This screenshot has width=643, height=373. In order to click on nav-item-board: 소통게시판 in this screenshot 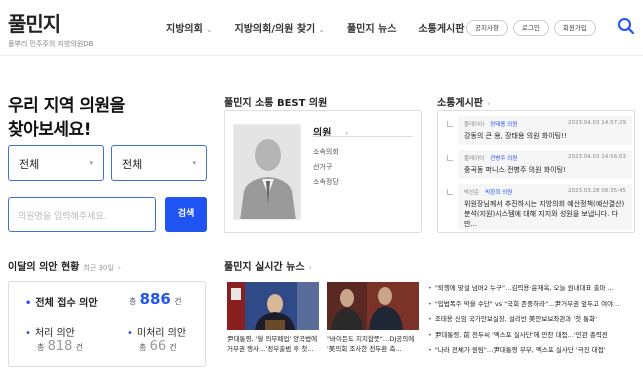, I will do `click(441, 27)`.